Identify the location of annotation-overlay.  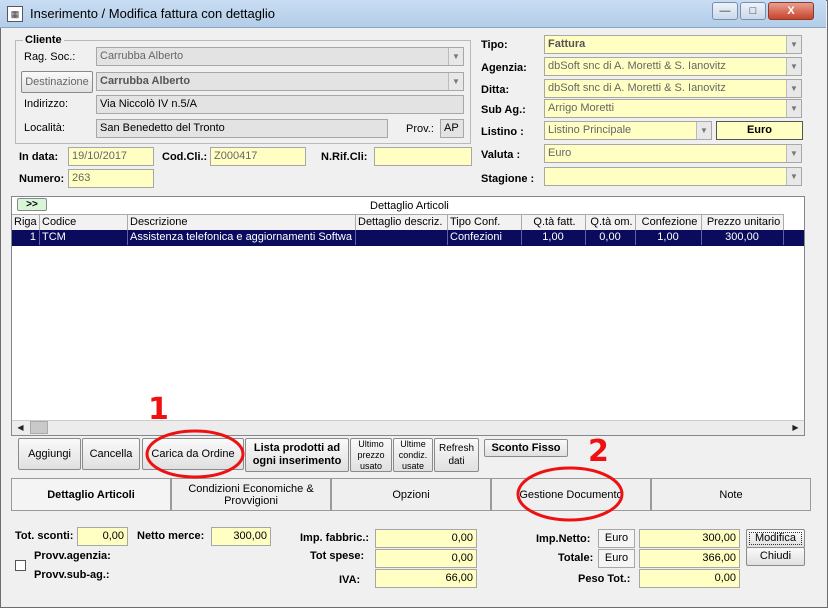
(384, 475).